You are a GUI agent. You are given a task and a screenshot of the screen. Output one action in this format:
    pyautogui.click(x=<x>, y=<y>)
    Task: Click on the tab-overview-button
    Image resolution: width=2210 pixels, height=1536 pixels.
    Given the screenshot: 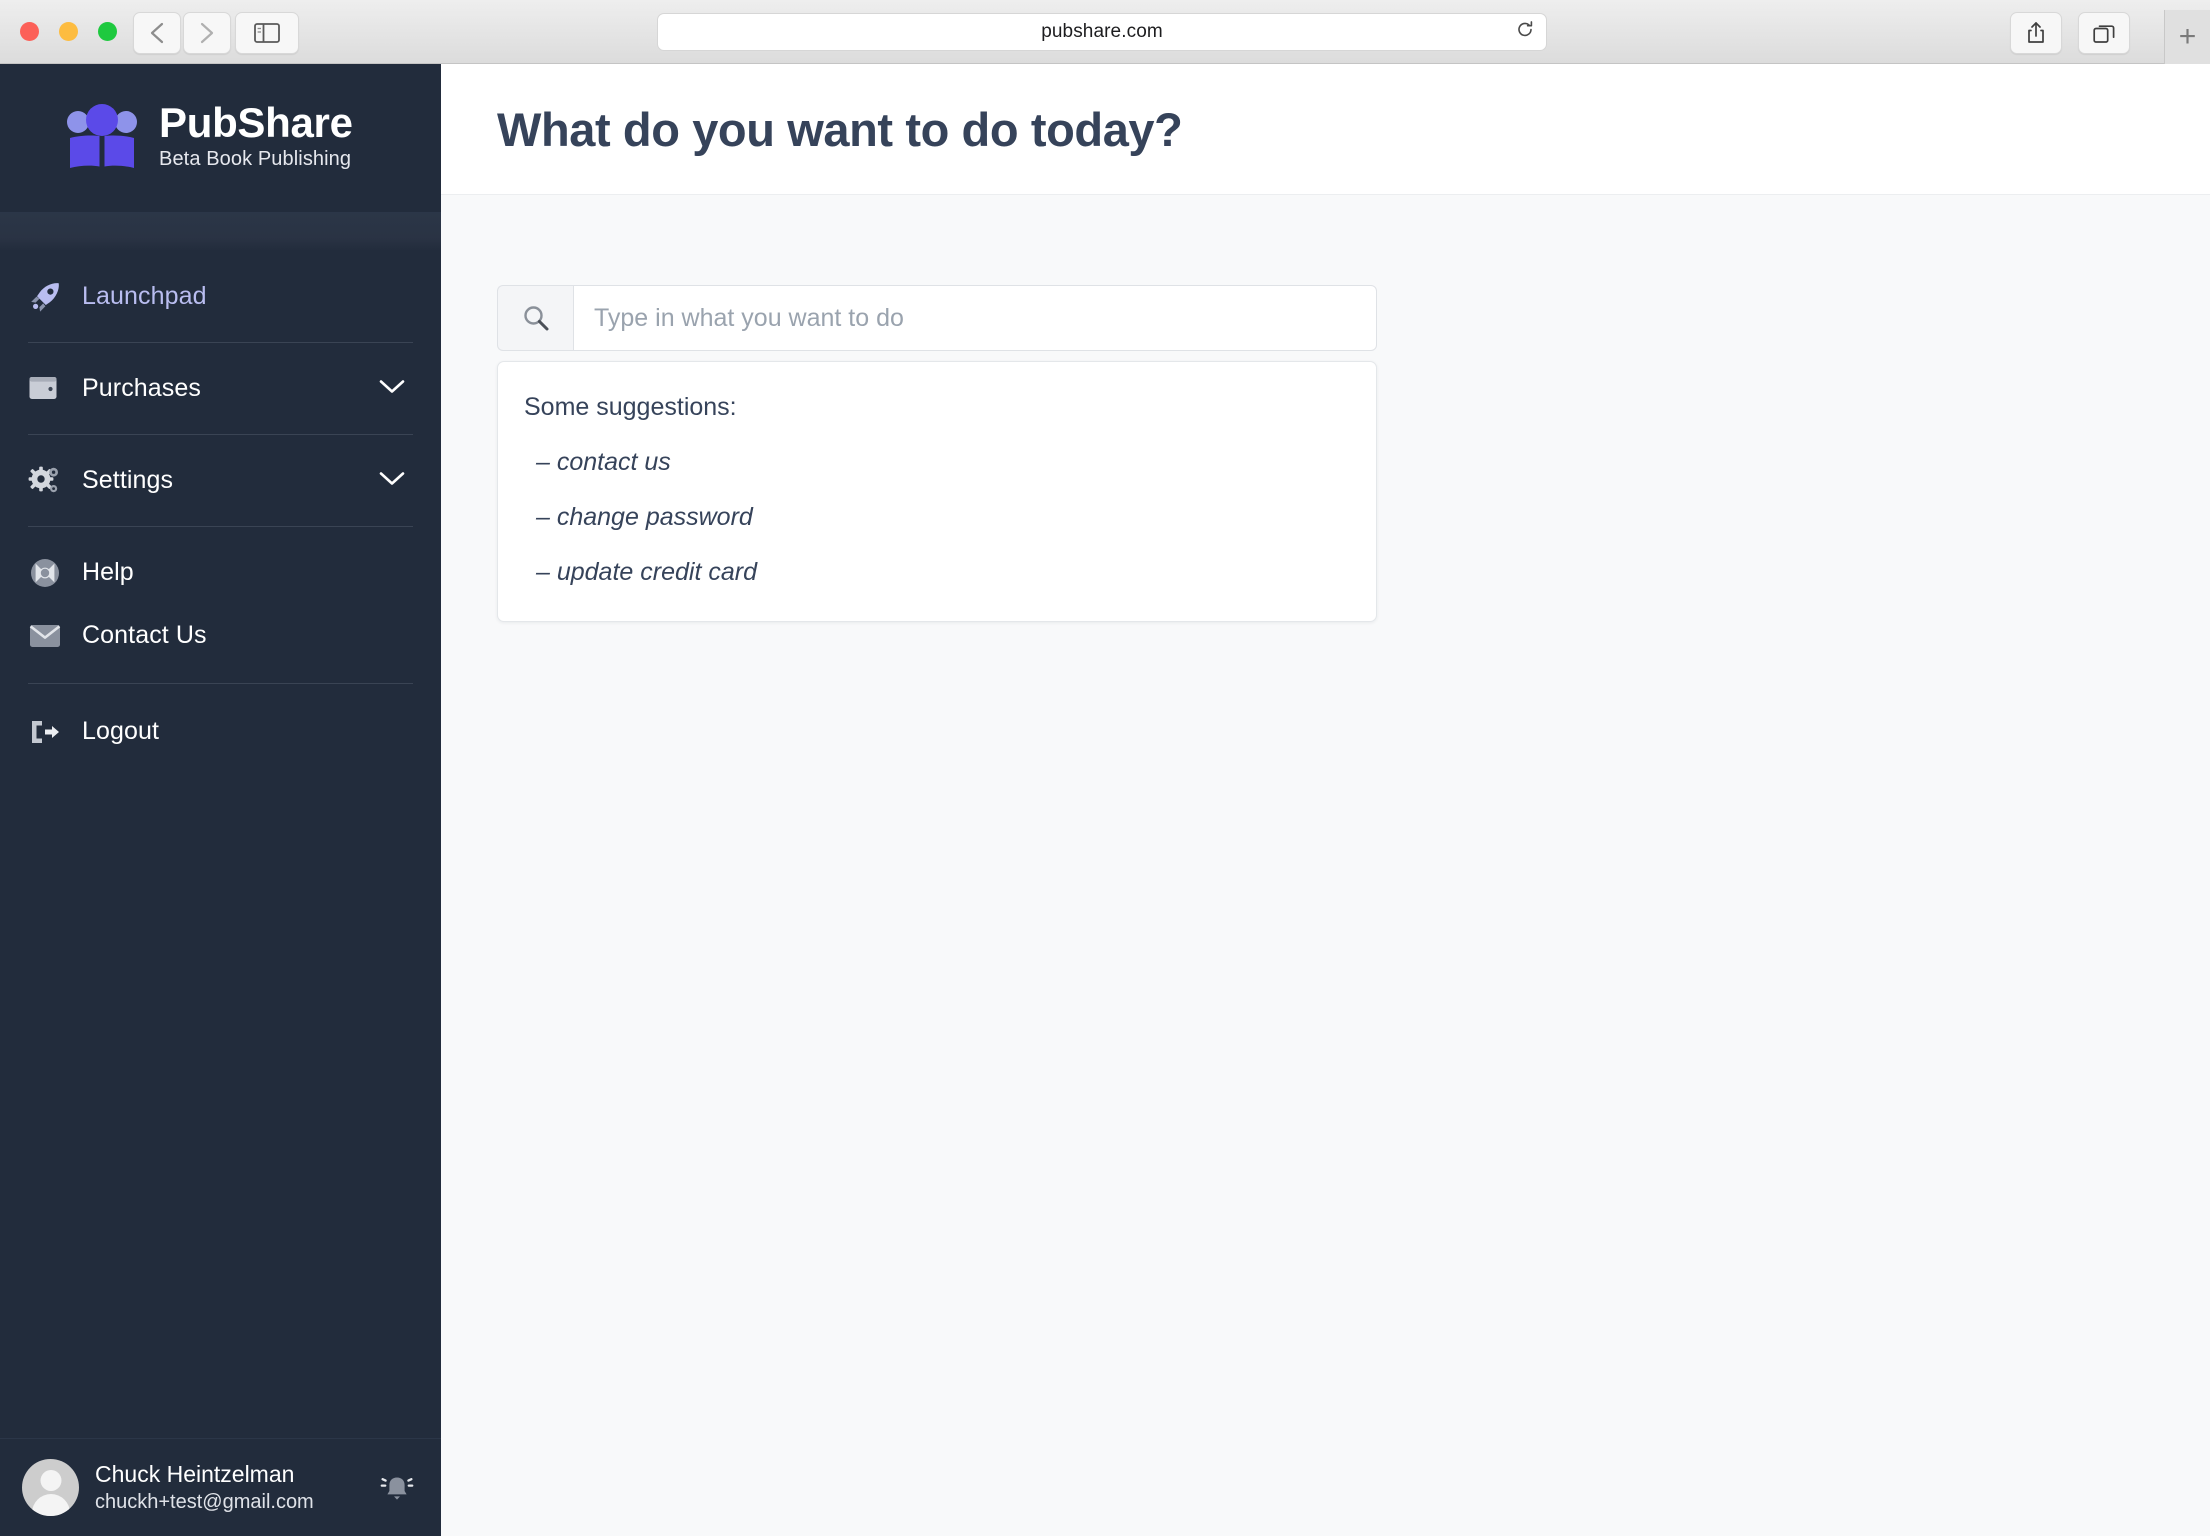 What is the action you would take?
    pyautogui.click(x=2104, y=33)
    